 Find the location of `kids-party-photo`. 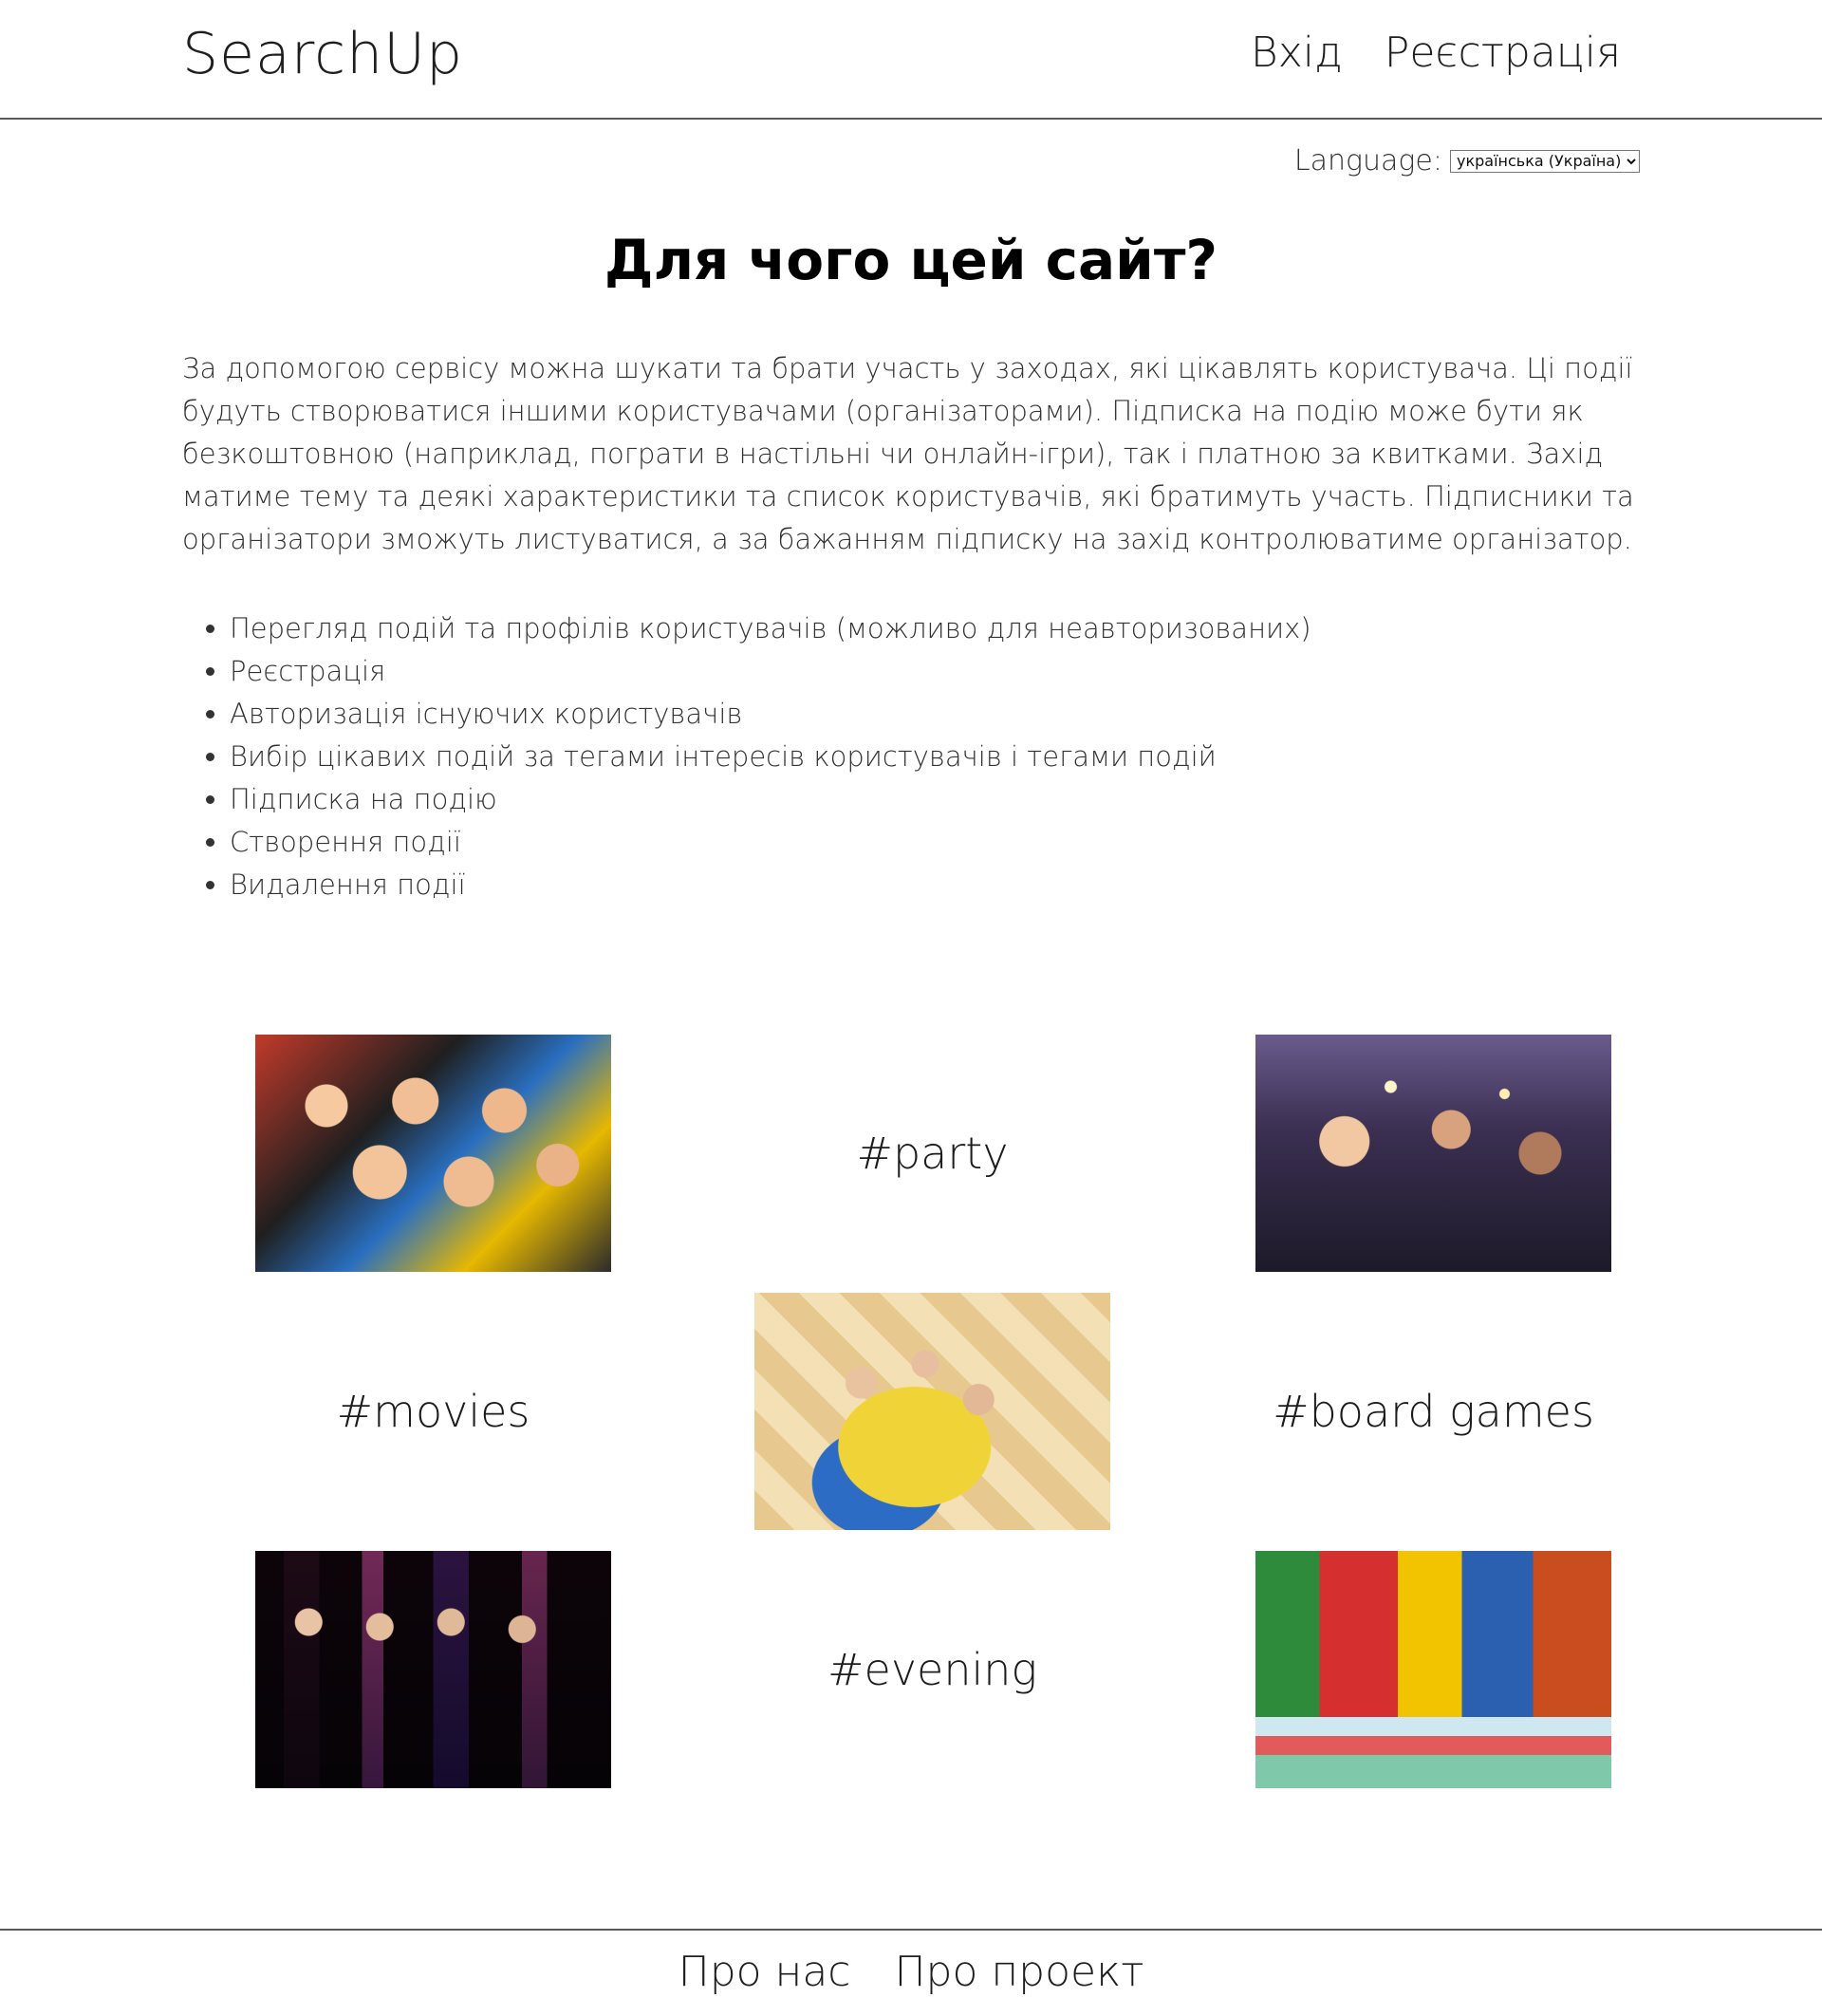

kids-party-photo is located at coordinates (932, 1412).